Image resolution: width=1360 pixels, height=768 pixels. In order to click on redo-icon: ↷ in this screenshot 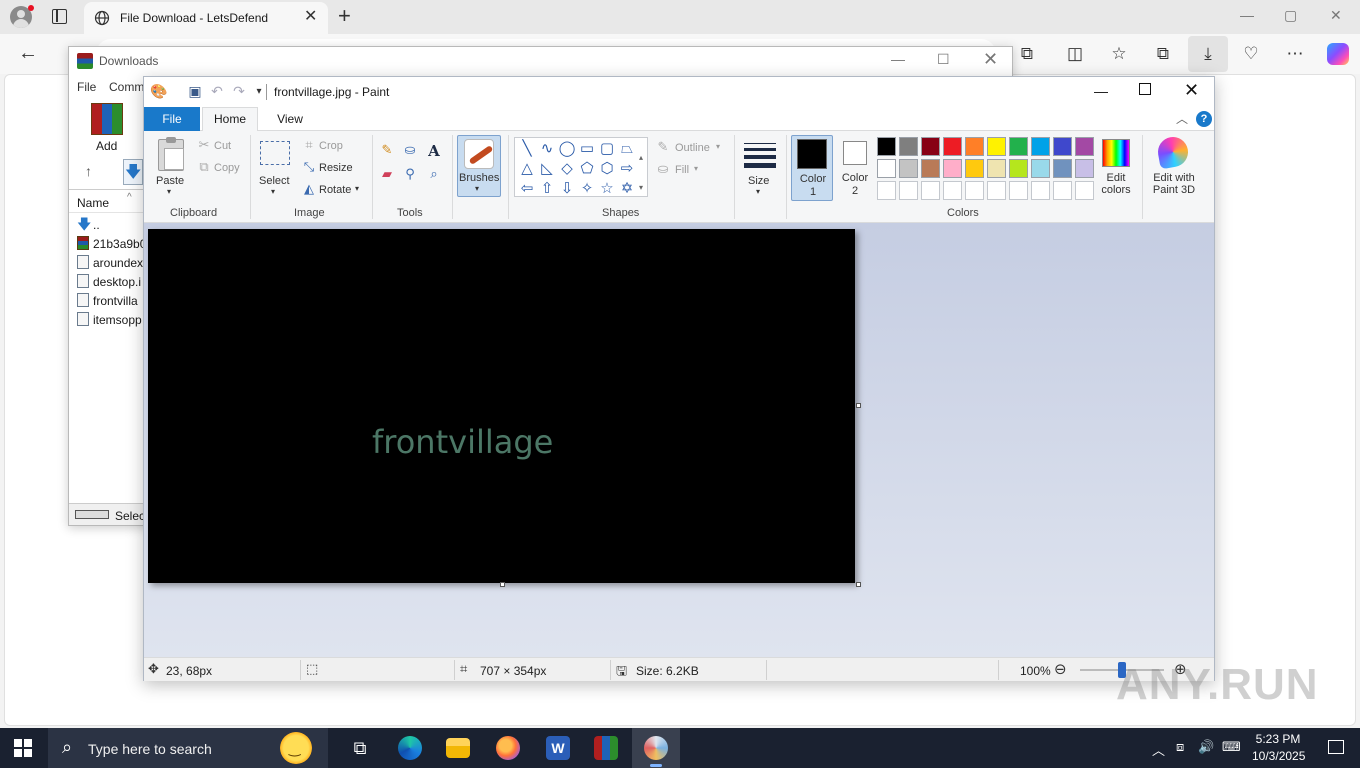, I will do `click(239, 92)`.